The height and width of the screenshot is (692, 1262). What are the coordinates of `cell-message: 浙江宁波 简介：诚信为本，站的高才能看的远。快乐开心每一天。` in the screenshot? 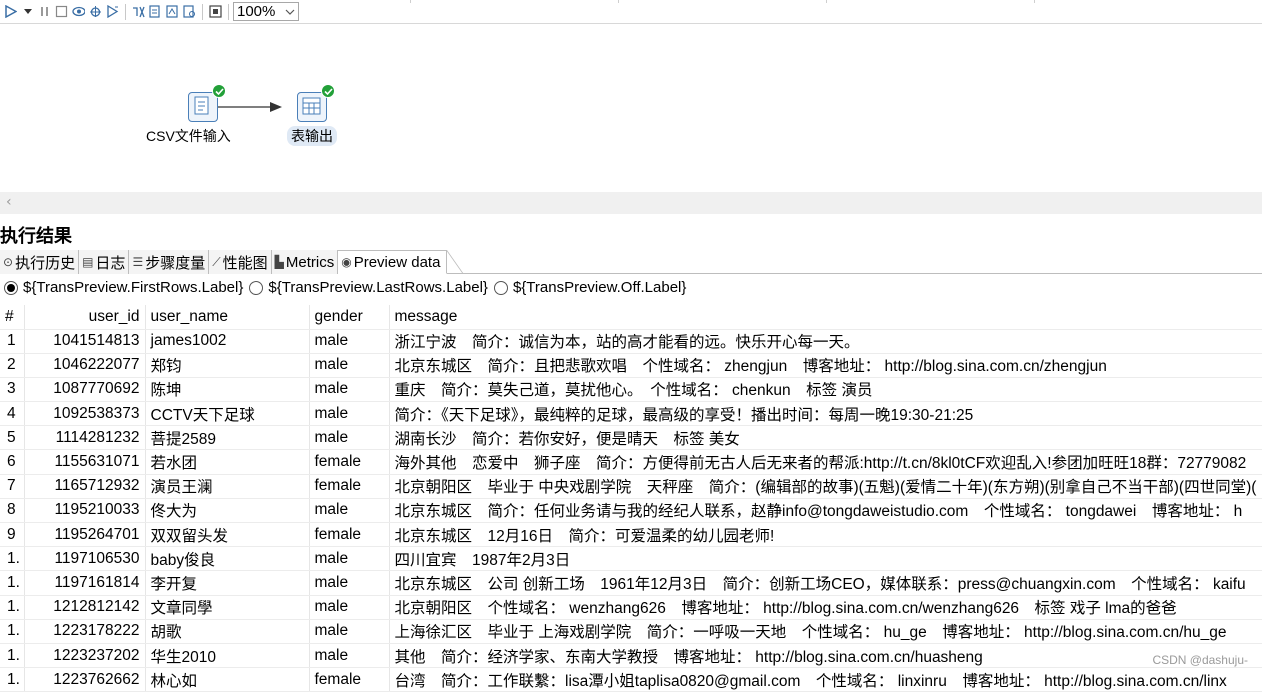 It's located at (825, 341).